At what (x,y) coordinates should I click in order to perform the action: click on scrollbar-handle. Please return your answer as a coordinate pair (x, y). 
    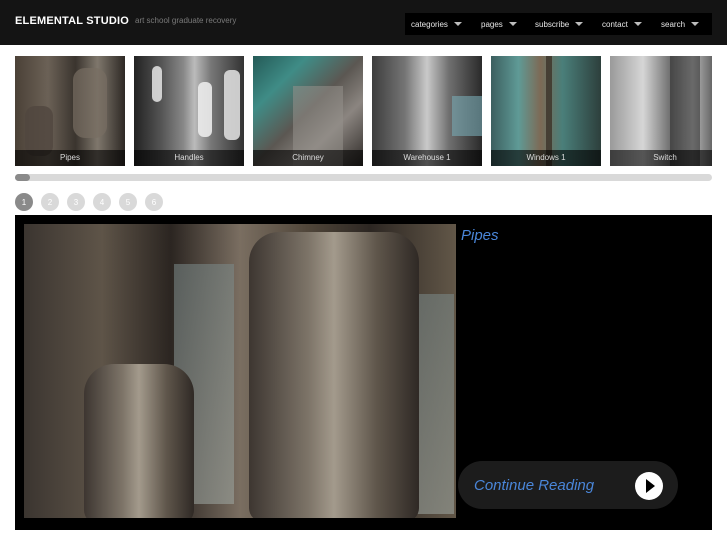
    Looking at the image, I should click on (22, 177).